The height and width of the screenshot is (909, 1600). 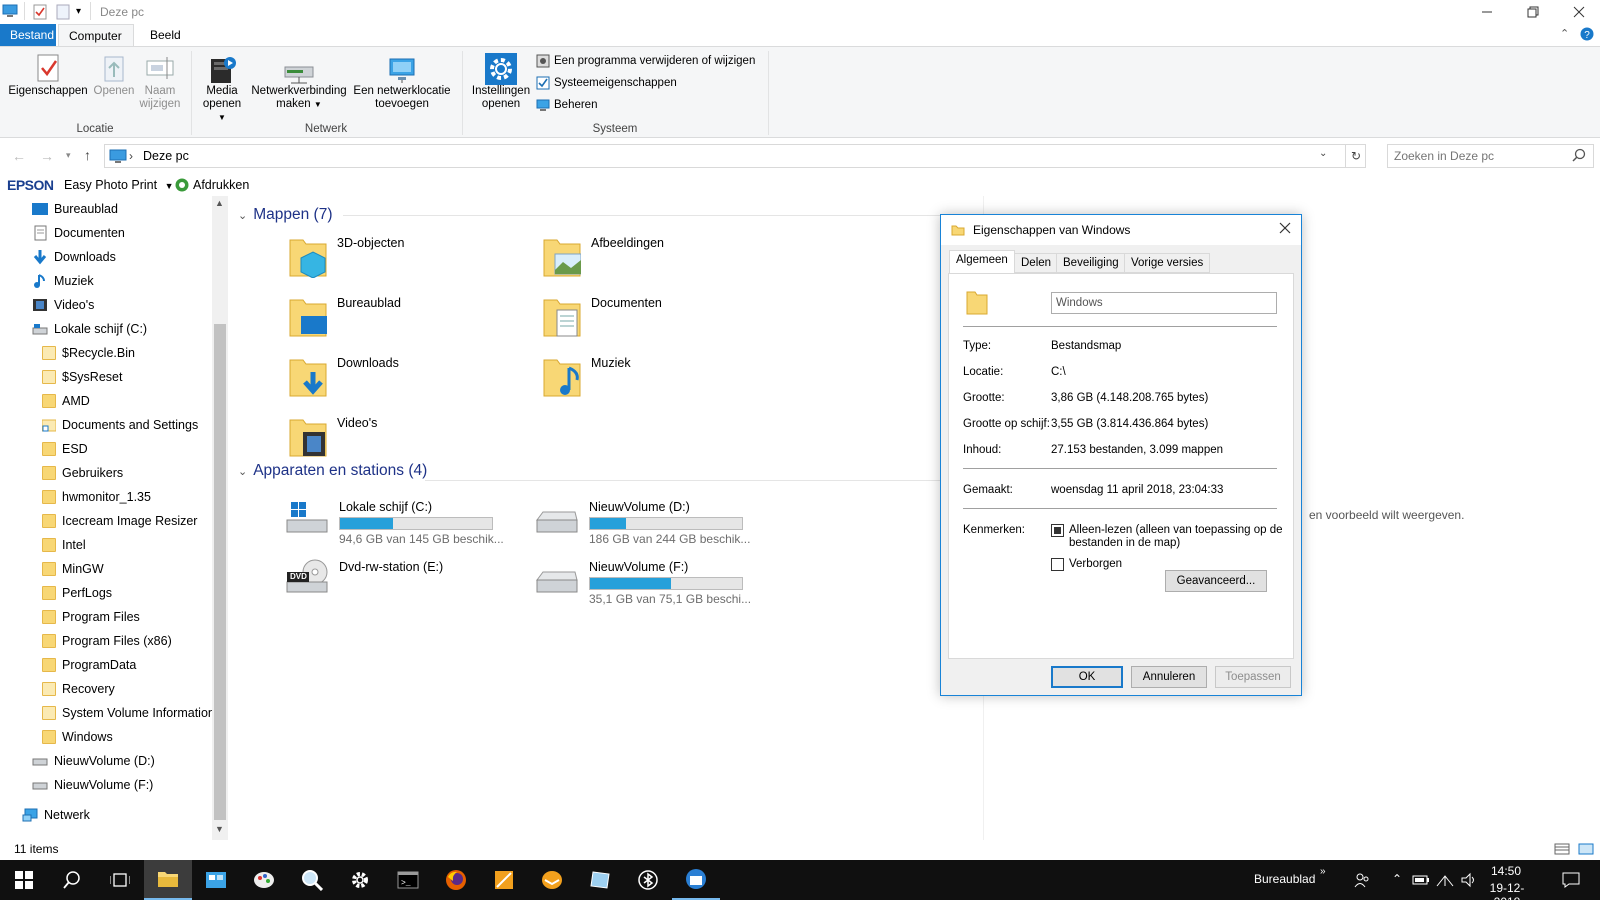 What do you see at coordinates (696, 880) in the screenshot?
I see `thunderbird-taskbar-icon` at bounding box center [696, 880].